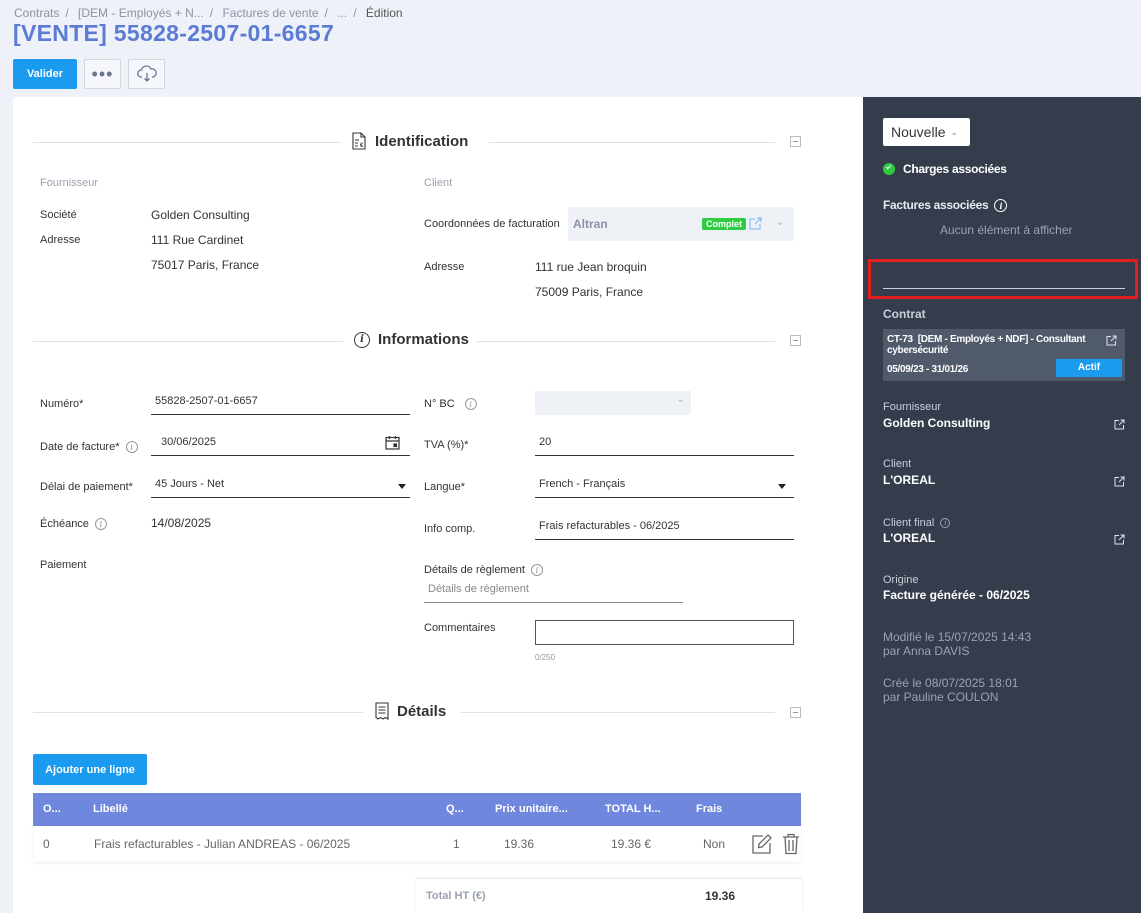  I want to click on bc-label: N° BC i, so click(450, 404).